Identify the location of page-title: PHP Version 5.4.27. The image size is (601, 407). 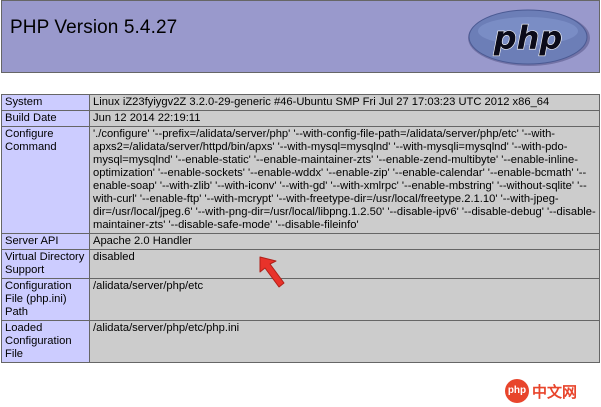
(94, 27).